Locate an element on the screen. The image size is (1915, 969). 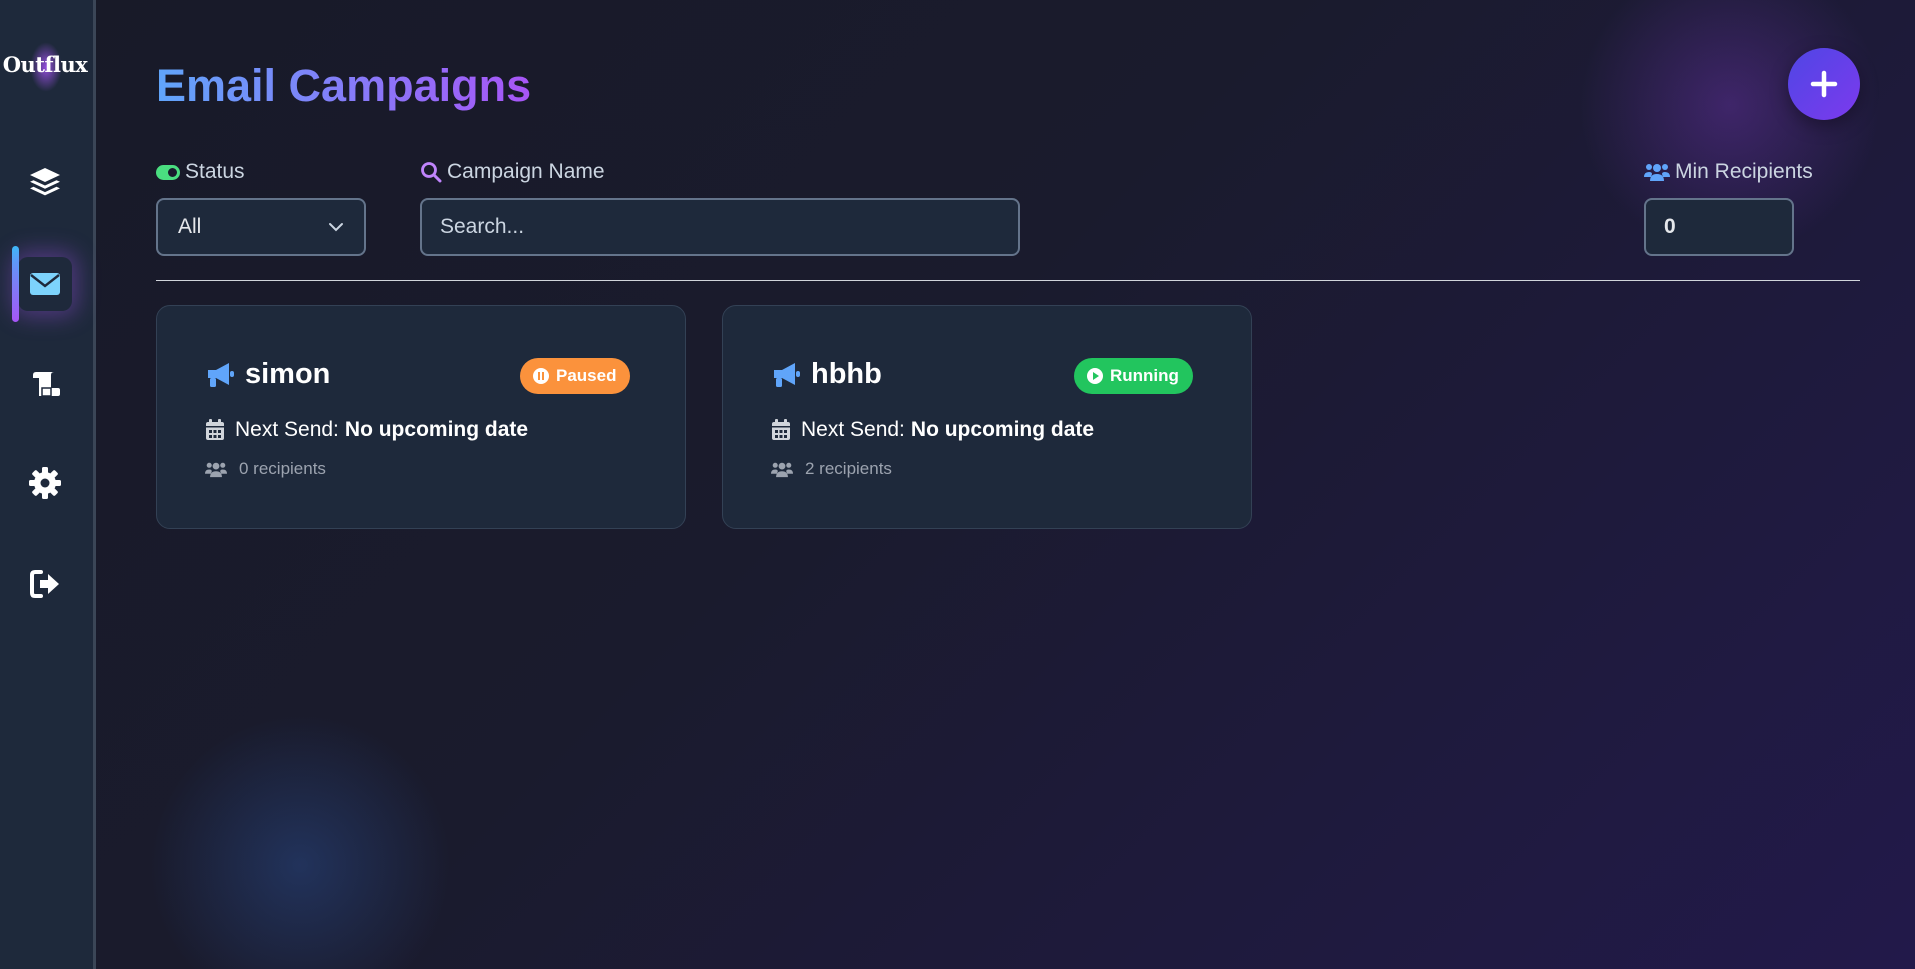
chevron-down-icon is located at coordinates (336, 227).